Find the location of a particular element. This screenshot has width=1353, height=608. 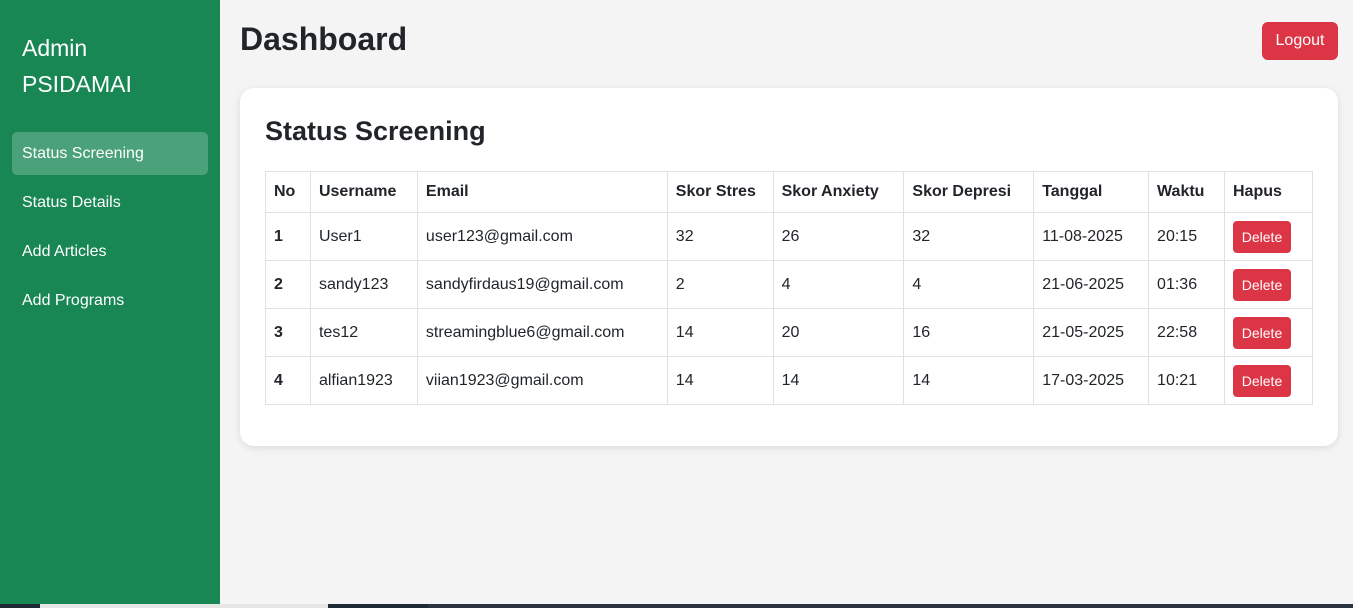

cell-tanggal: 21-05-2025 is located at coordinates (1091, 332).